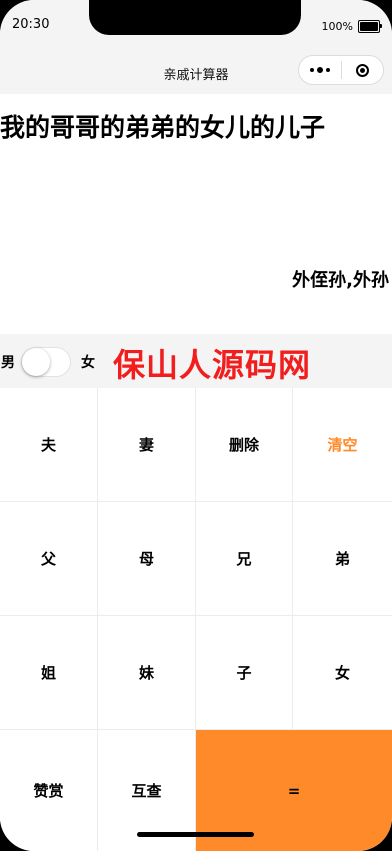  What do you see at coordinates (244, 559) in the screenshot?
I see `key-elder-brother: 兄` at bounding box center [244, 559].